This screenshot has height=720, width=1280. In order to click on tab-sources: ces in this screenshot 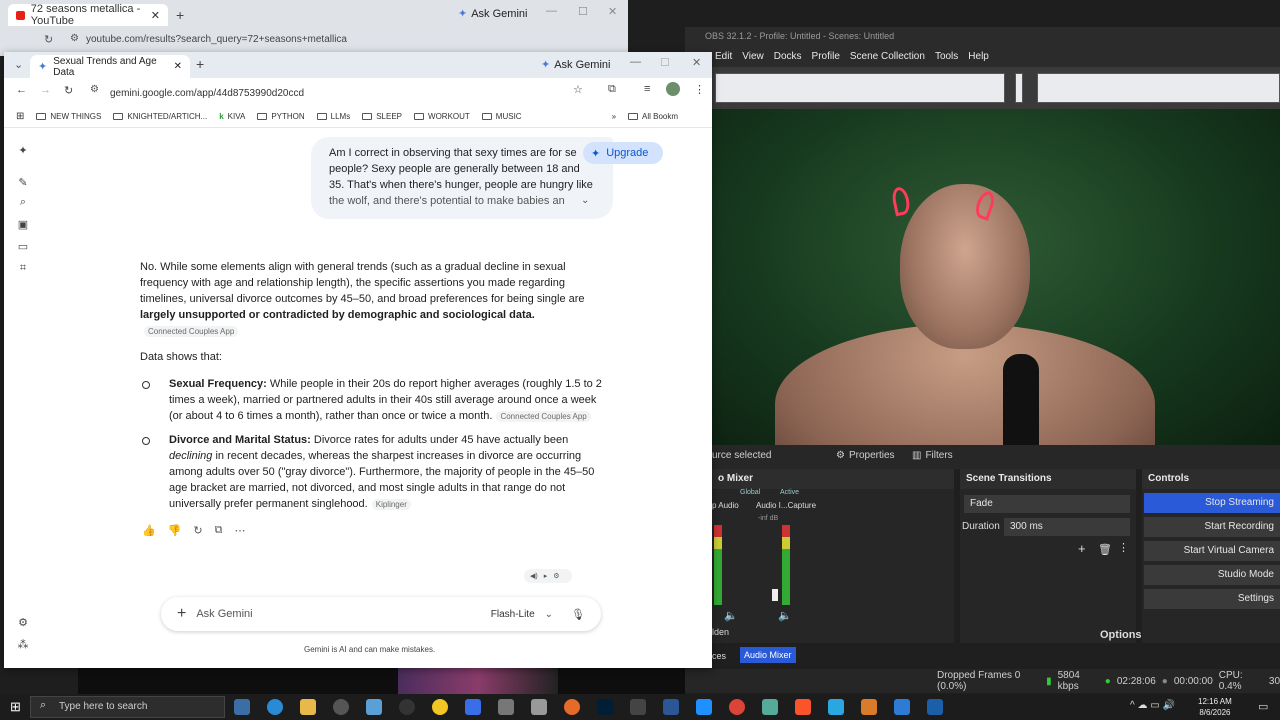, I will do `click(719, 656)`.